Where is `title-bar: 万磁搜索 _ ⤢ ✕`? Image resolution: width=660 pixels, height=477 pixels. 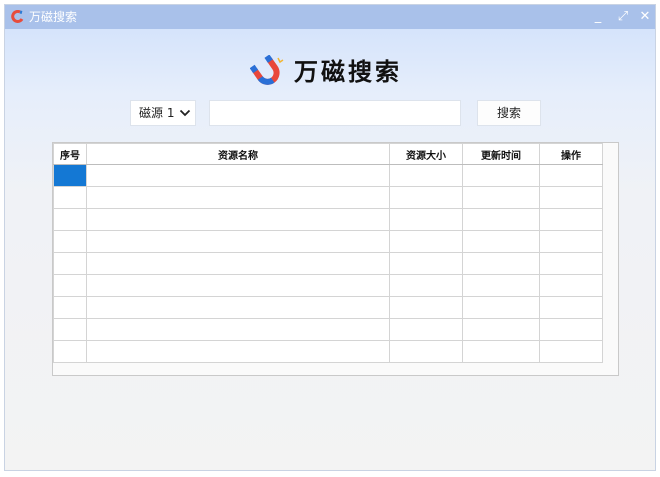
title-bar: 万磁搜索 _ ⤢ ✕ is located at coordinates (330, 17).